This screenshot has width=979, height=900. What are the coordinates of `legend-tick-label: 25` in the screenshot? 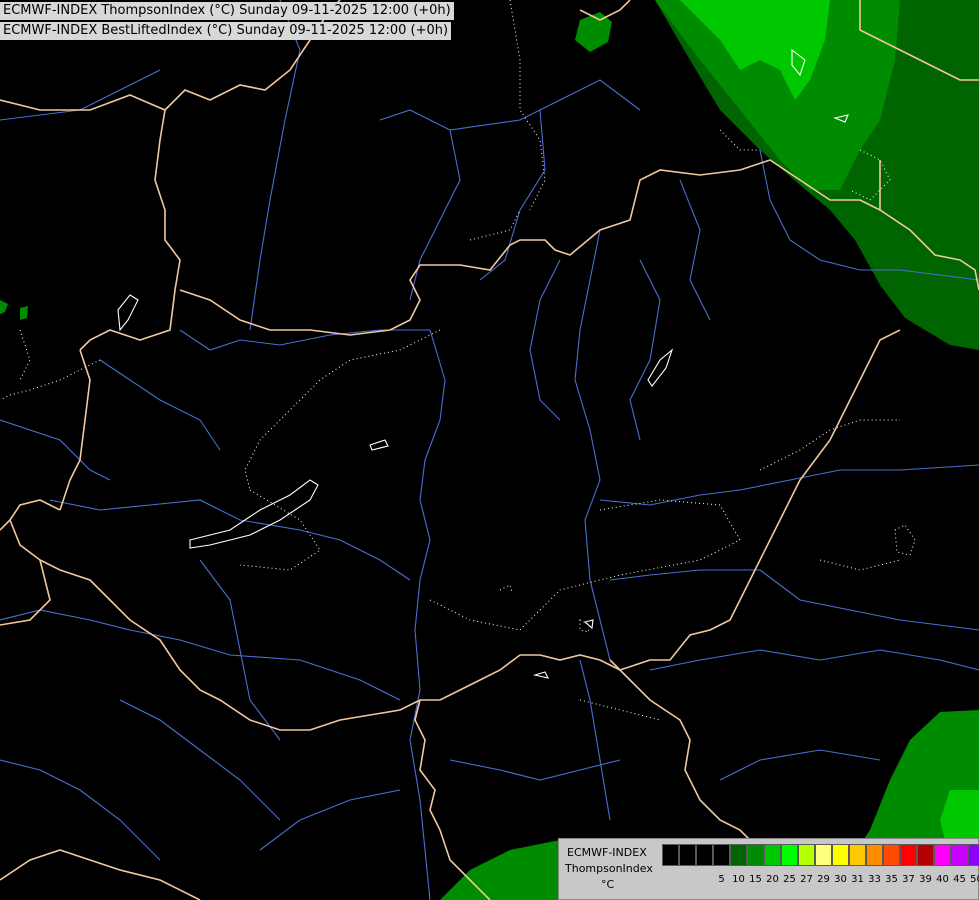 It's located at (789, 879).